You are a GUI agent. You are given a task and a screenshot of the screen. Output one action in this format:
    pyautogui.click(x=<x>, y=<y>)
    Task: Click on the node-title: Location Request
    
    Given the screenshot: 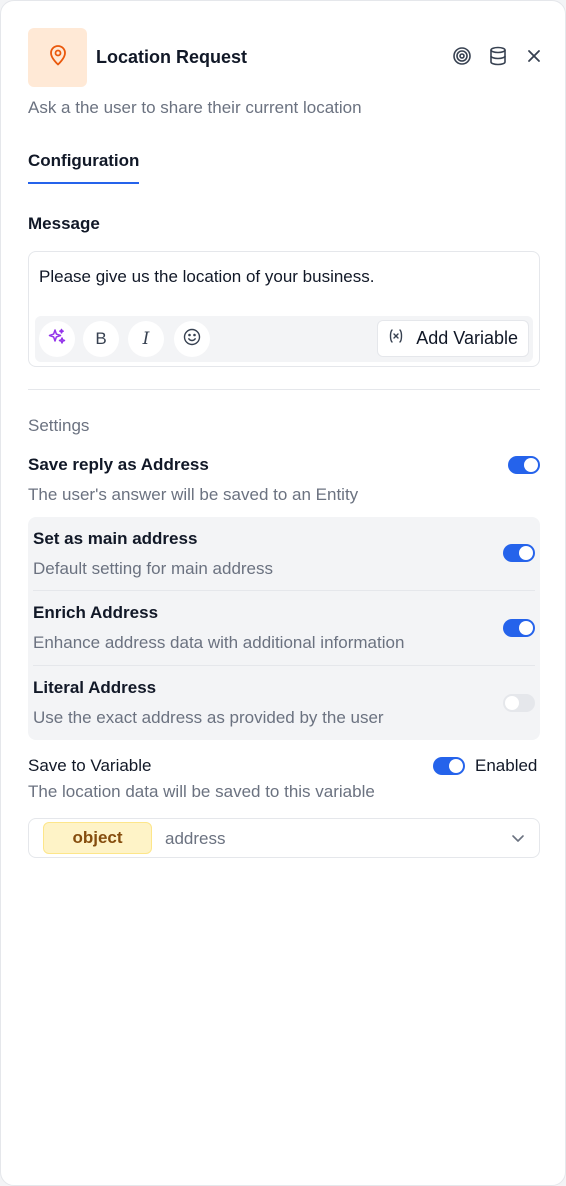 What is the action you would take?
    pyautogui.click(x=172, y=57)
    